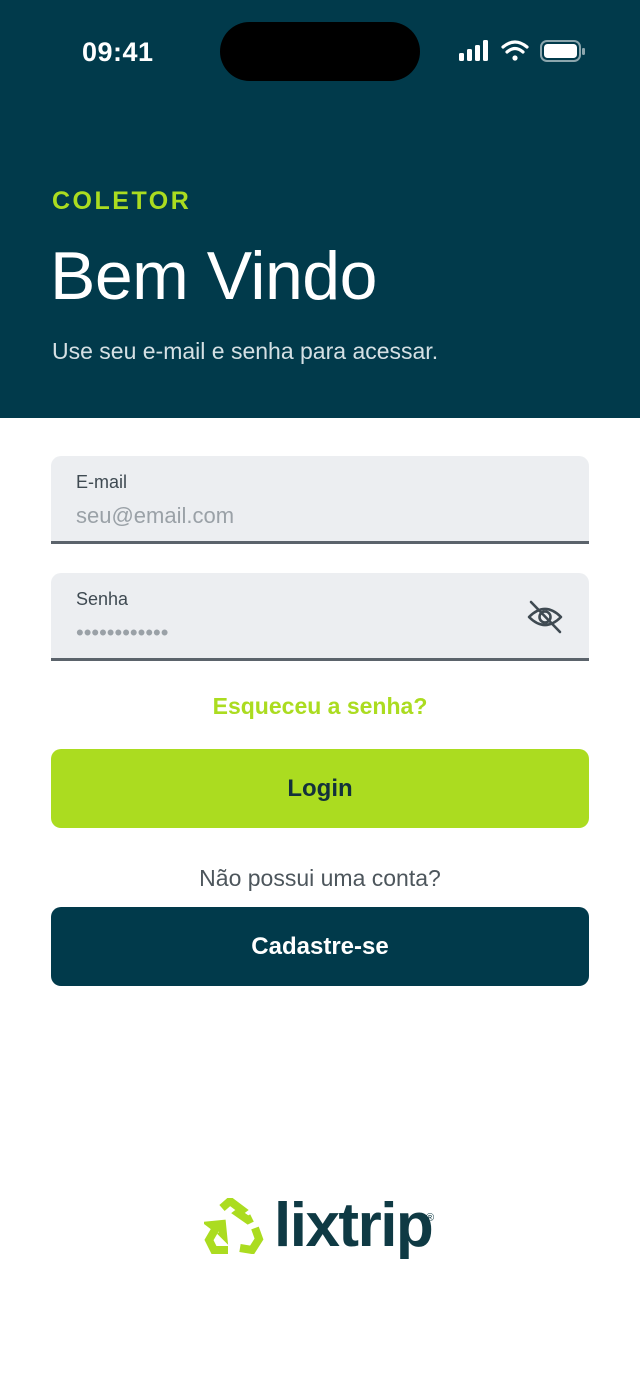 The height and width of the screenshot is (1391, 640). I want to click on registered-mark: ®, so click(430, 1218).